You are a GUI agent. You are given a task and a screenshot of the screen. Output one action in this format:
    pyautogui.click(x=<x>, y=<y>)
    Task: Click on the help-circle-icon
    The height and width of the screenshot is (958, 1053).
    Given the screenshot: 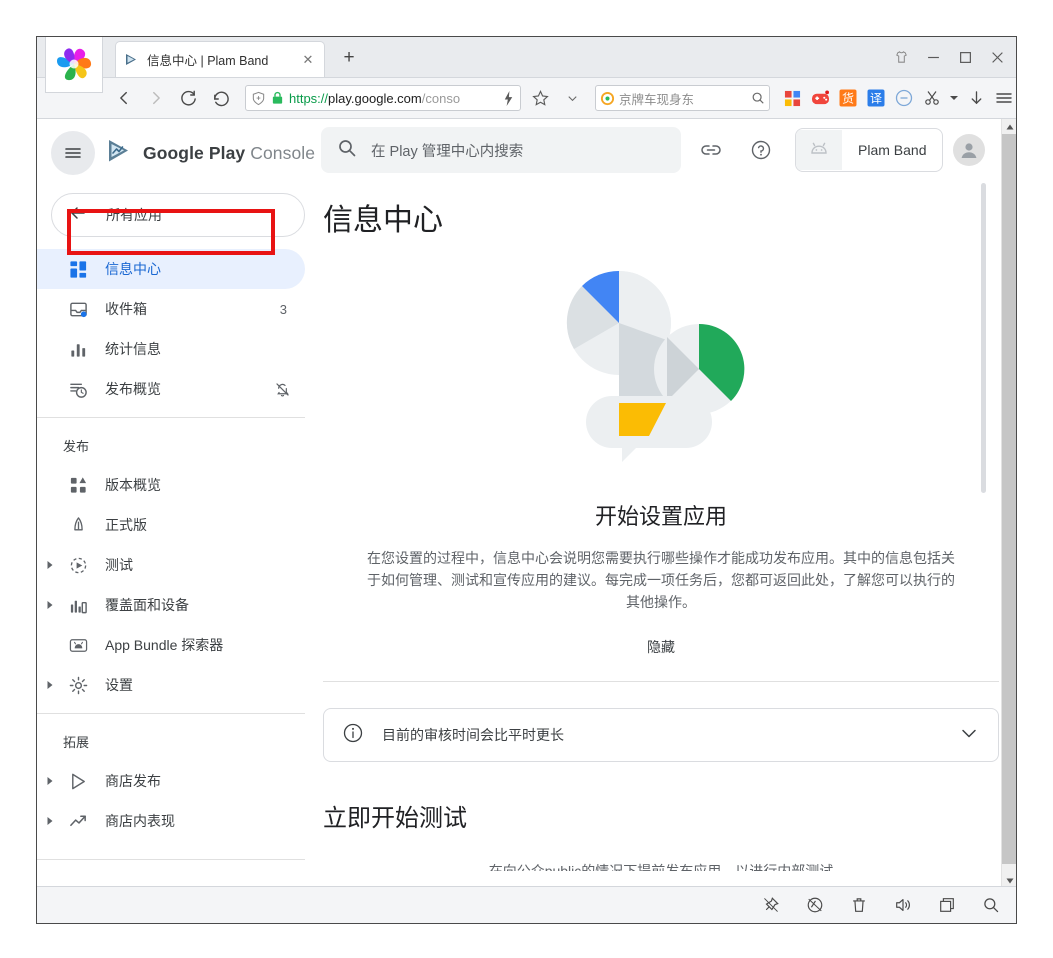 What is the action you would take?
    pyautogui.click(x=761, y=150)
    